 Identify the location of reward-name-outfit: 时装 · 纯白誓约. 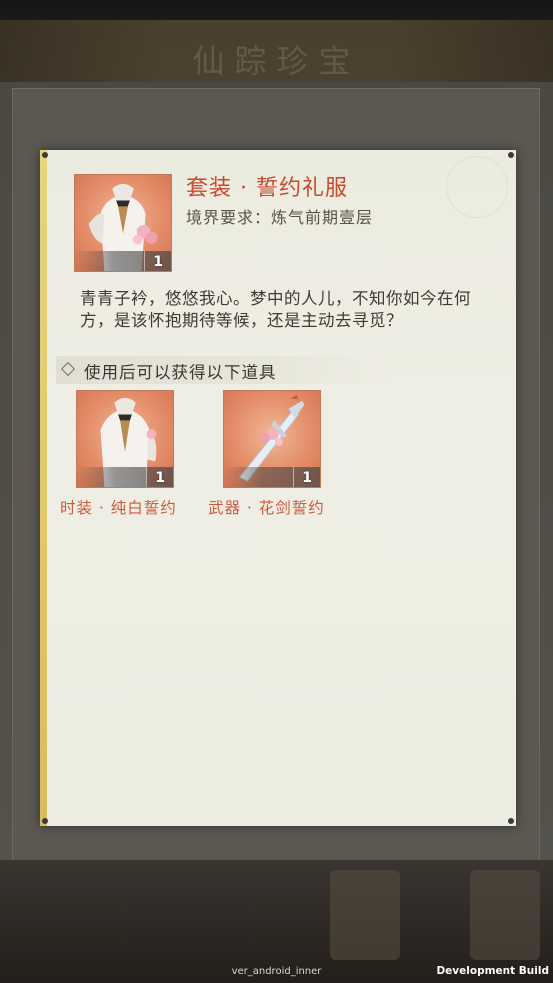
(118, 508).